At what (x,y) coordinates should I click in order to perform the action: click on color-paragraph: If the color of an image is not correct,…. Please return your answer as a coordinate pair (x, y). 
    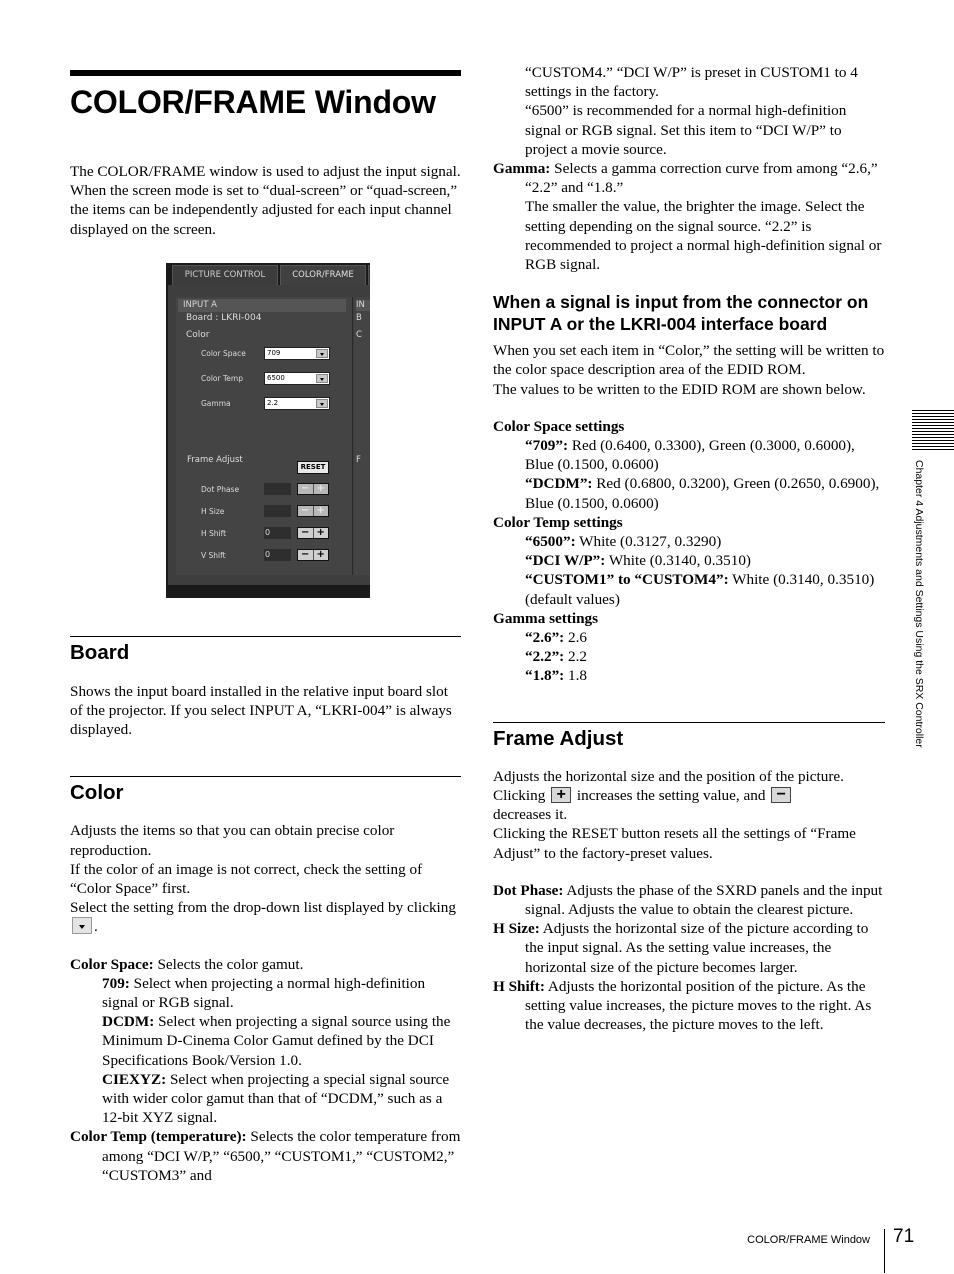
    Looking at the image, I should click on (246, 879).